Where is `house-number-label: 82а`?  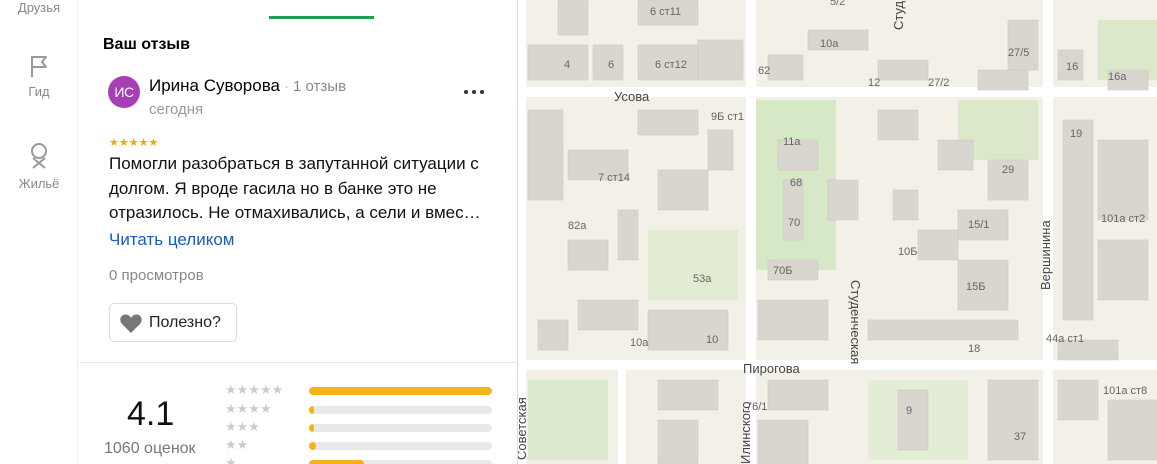 house-number-label: 82а is located at coordinates (577, 226).